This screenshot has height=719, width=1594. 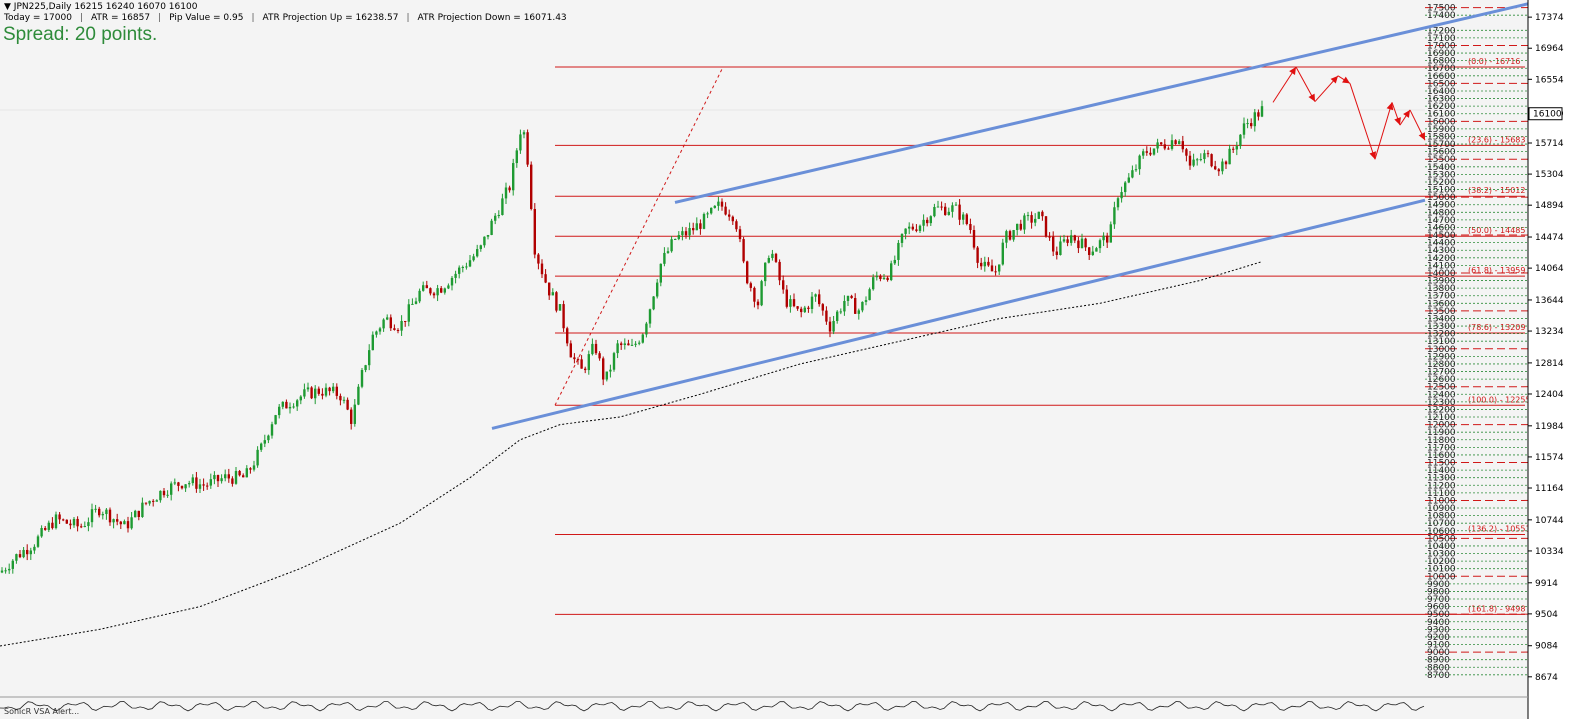 What do you see at coordinates (1438, 676) in the screenshot?
I see `scale-label-87: 8700` at bounding box center [1438, 676].